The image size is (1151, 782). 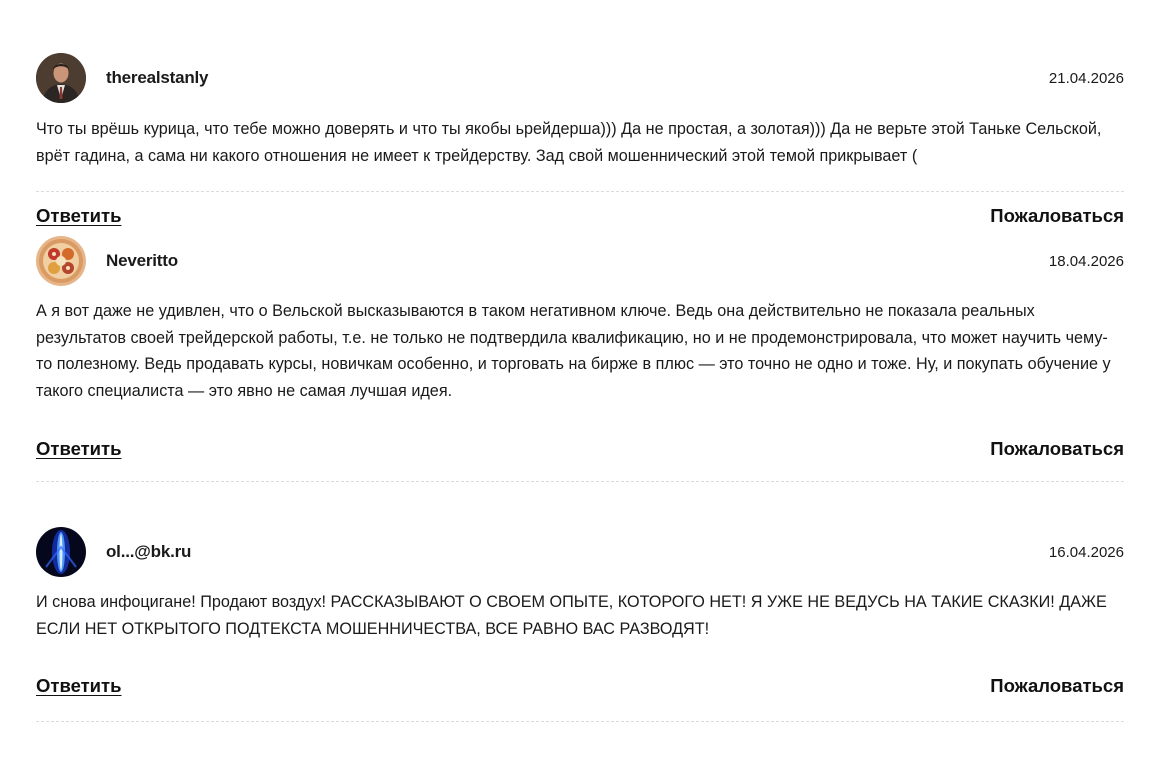 I want to click on comment-date: 18.04.2026, so click(x=1086, y=261).